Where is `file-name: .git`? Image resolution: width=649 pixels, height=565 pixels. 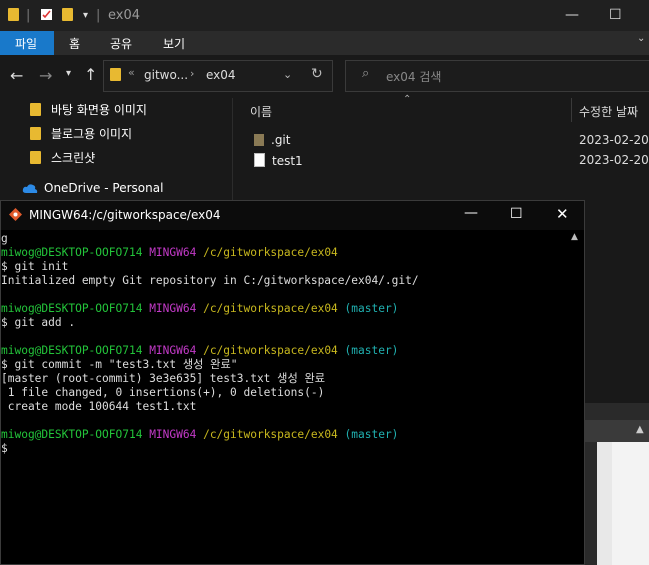 file-name: .git is located at coordinates (281, 140).